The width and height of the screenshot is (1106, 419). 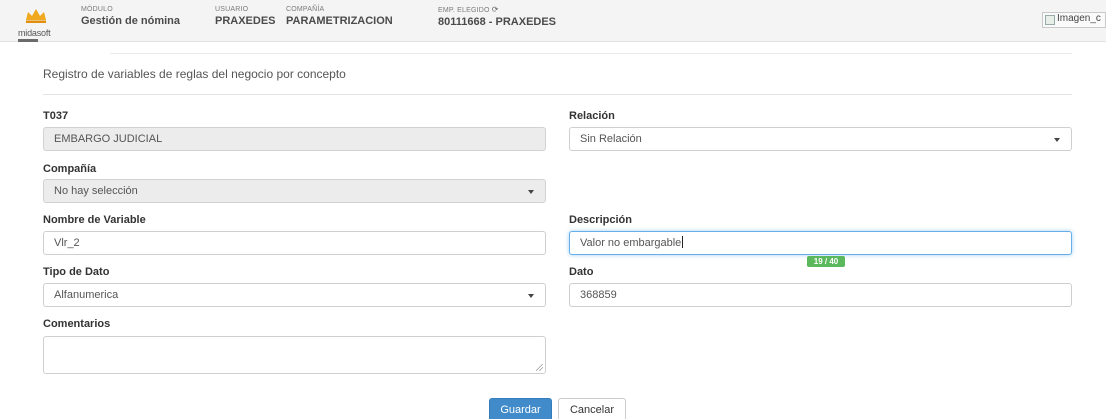 I want to click on logo-text: midasoft, so click(x=34, y=33).